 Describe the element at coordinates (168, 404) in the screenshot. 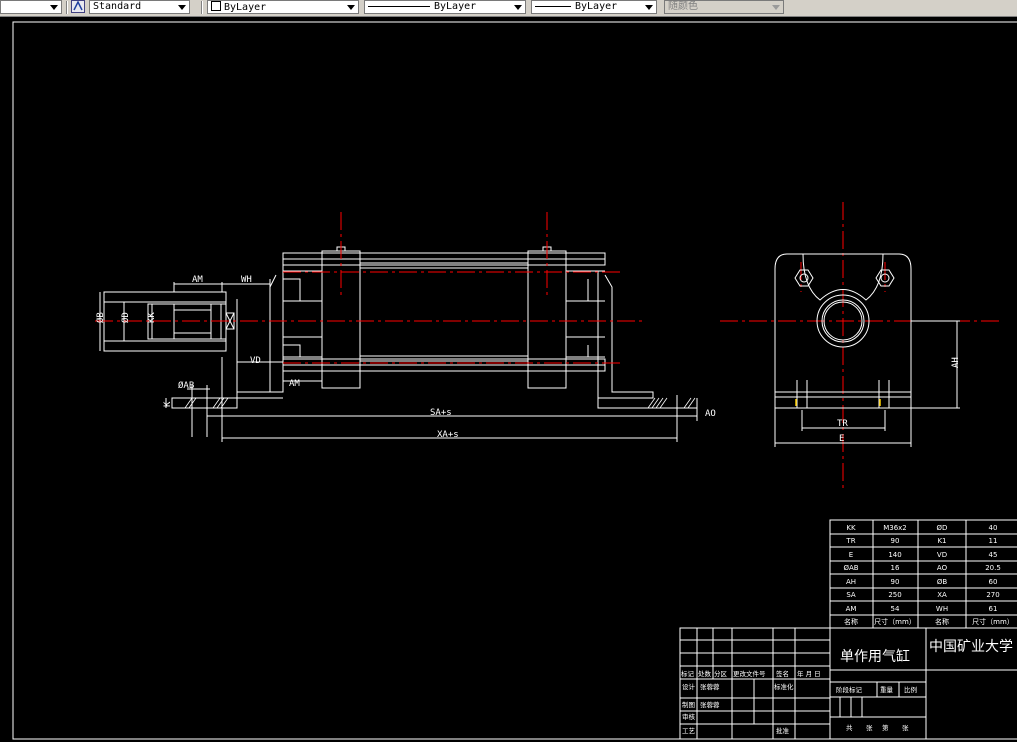

I see `dim-k: K` at that location.